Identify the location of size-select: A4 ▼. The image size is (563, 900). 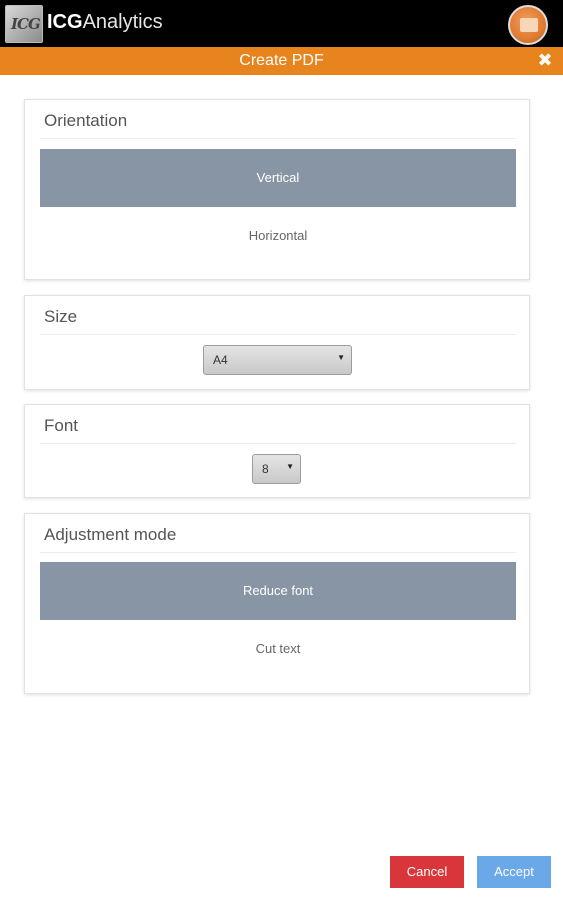
(277, 360).